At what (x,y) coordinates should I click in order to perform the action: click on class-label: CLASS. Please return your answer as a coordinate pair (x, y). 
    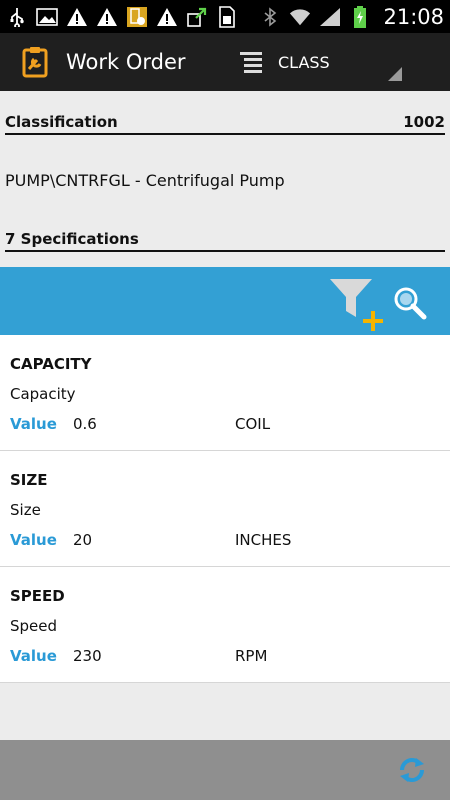
    Looking at the image, I should click on (304, 62).